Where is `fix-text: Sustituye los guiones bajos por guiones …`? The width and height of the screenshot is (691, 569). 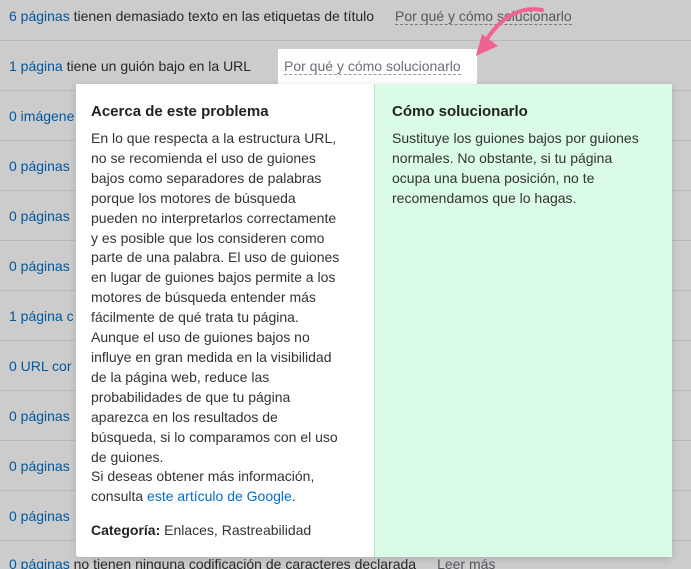
fix-text: Sustituye los guiones bajos por guiones … is located at coordinates (525, 169).